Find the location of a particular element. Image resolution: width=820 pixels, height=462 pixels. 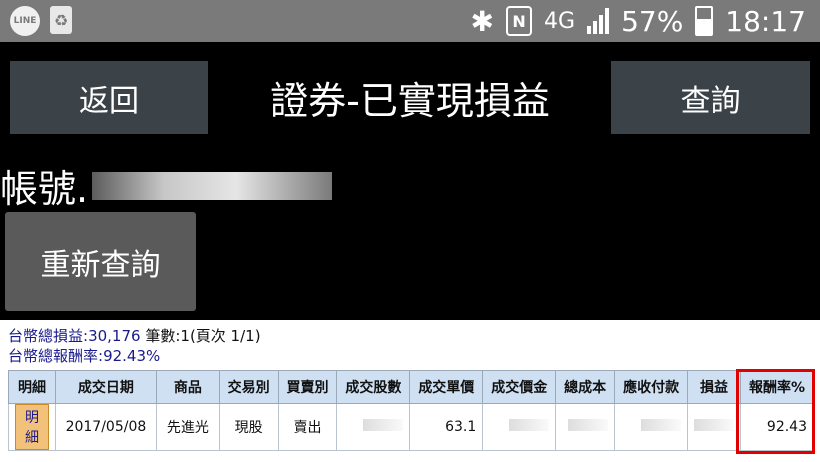

bluetooth-icon: ✱ is located at coordinates (482, 21).